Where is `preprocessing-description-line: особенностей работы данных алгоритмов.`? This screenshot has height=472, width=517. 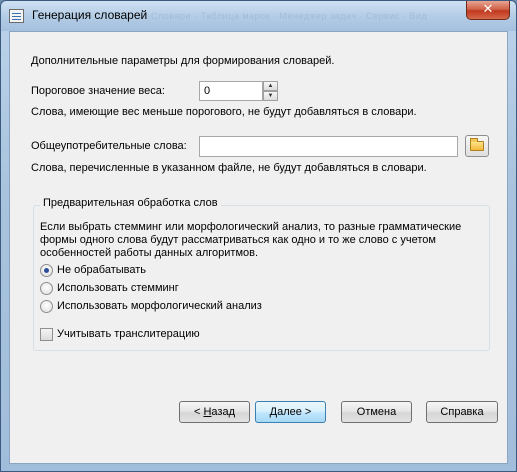 preprocessing-description-line: особенностей работы данных алгоритмов. is located at coordinates (149, 253).